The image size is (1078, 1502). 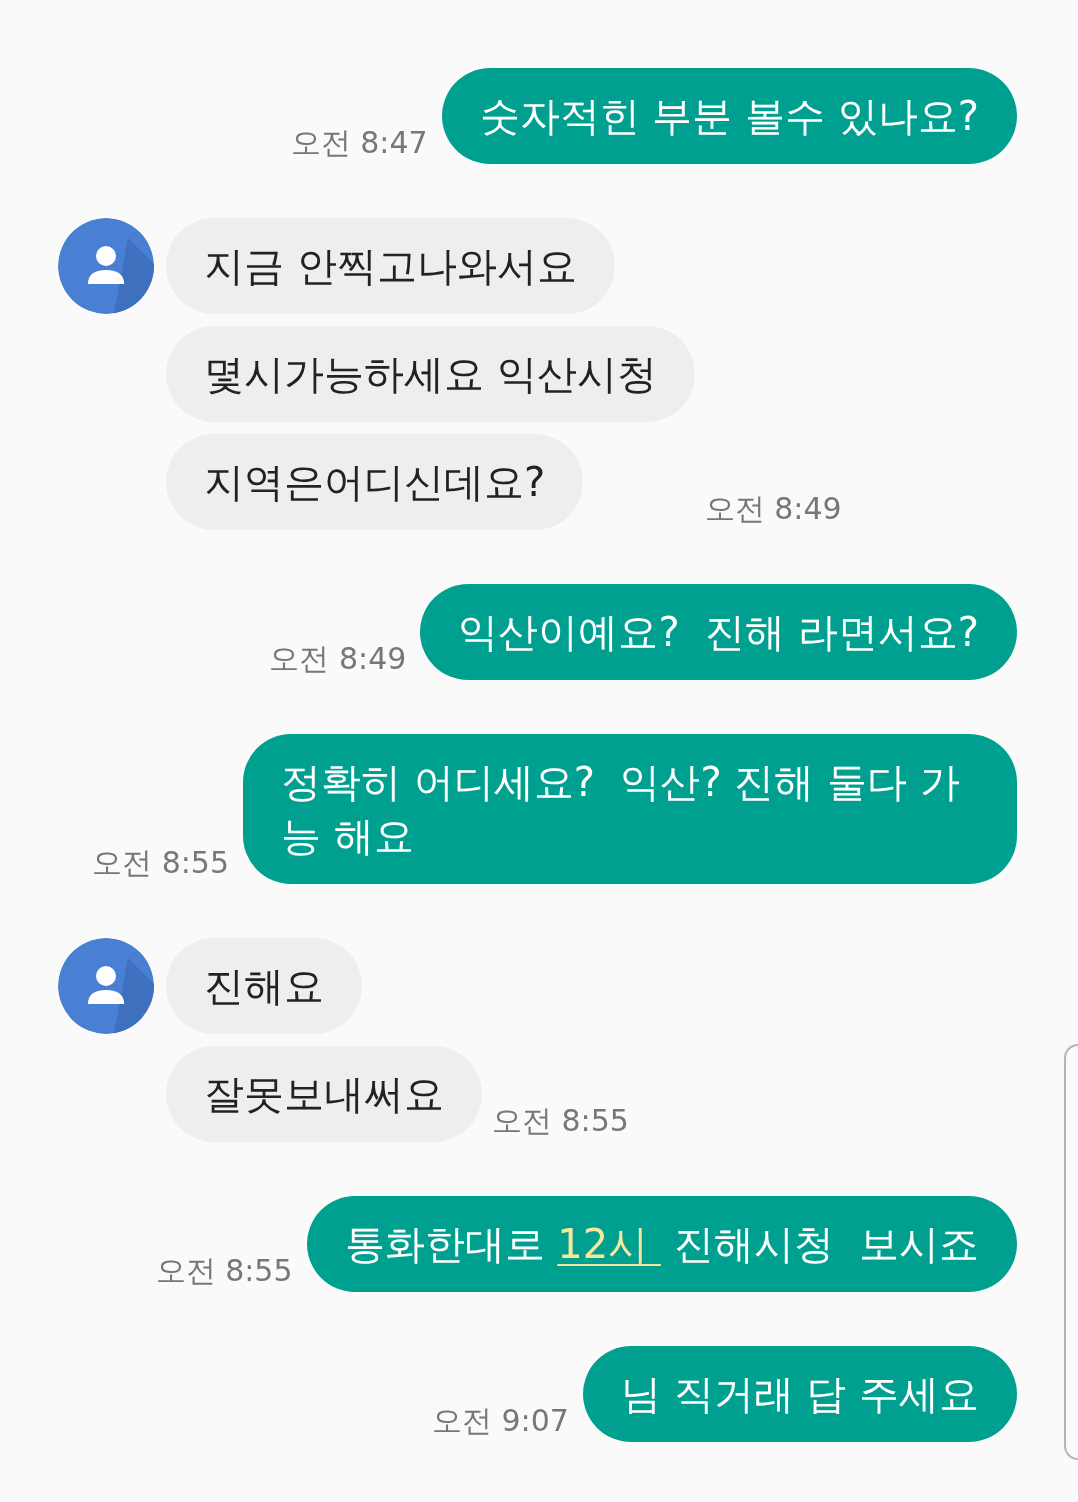 I want to click on received-message-bubble: 지금 안찍고나와서요, so click(x=390, y=266).